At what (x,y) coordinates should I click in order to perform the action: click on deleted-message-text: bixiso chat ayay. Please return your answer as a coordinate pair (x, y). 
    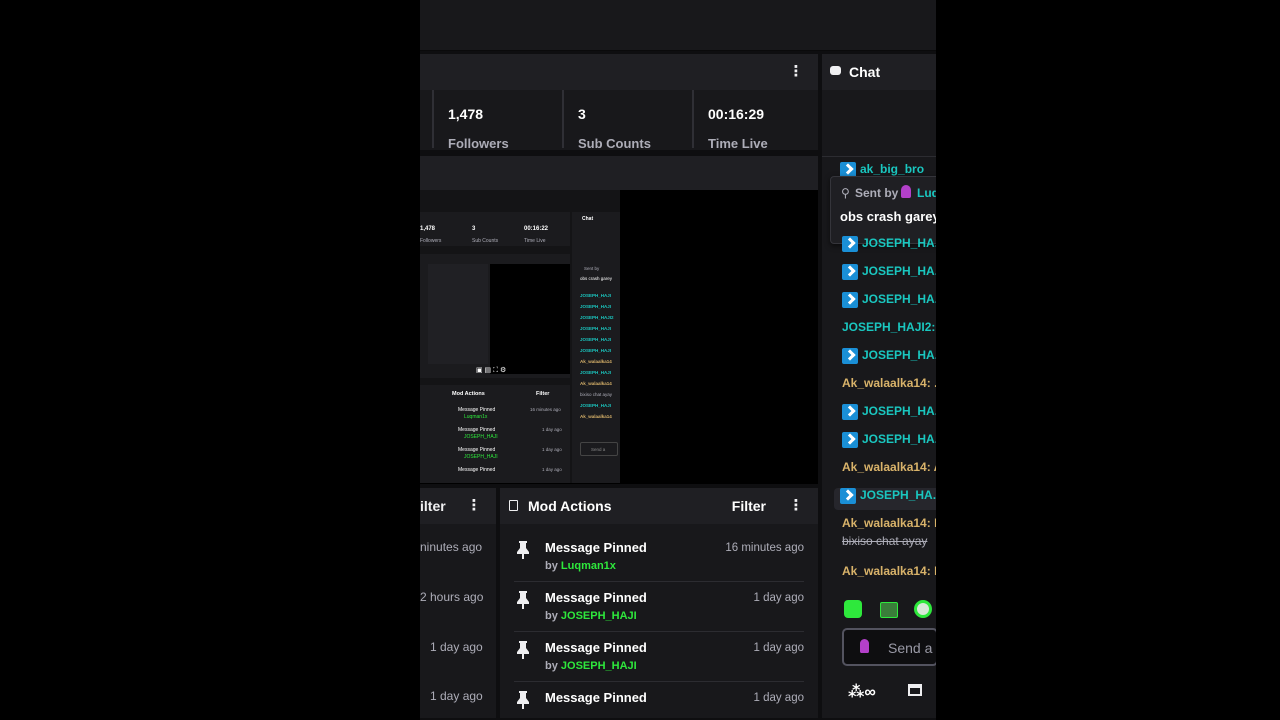
    Looking at the image, I should click on (885, 541).